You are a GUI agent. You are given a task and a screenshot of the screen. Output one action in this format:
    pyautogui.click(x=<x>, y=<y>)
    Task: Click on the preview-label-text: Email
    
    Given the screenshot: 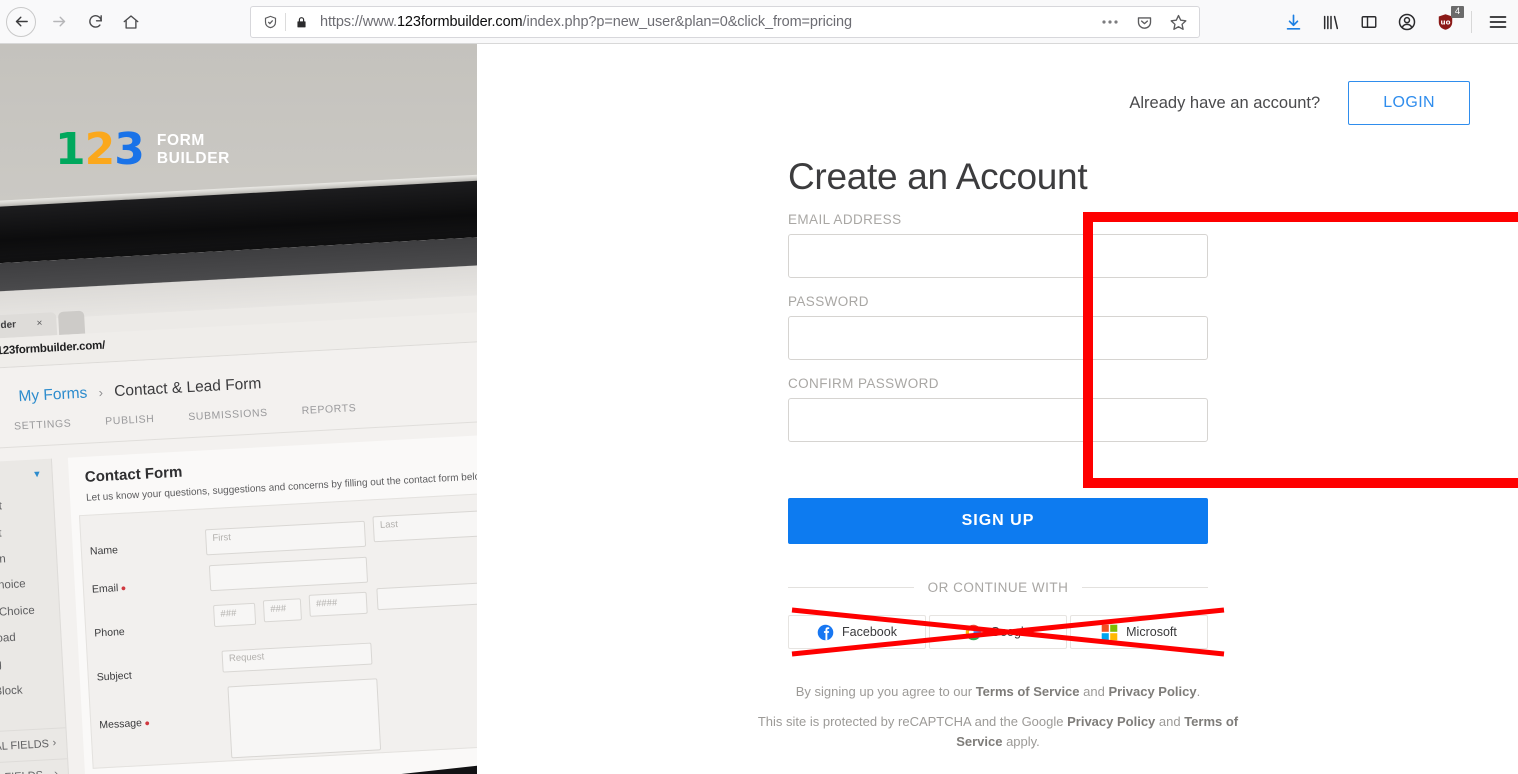 What is the action you would take?
    pyautogui.click(x=105, y=589)
    